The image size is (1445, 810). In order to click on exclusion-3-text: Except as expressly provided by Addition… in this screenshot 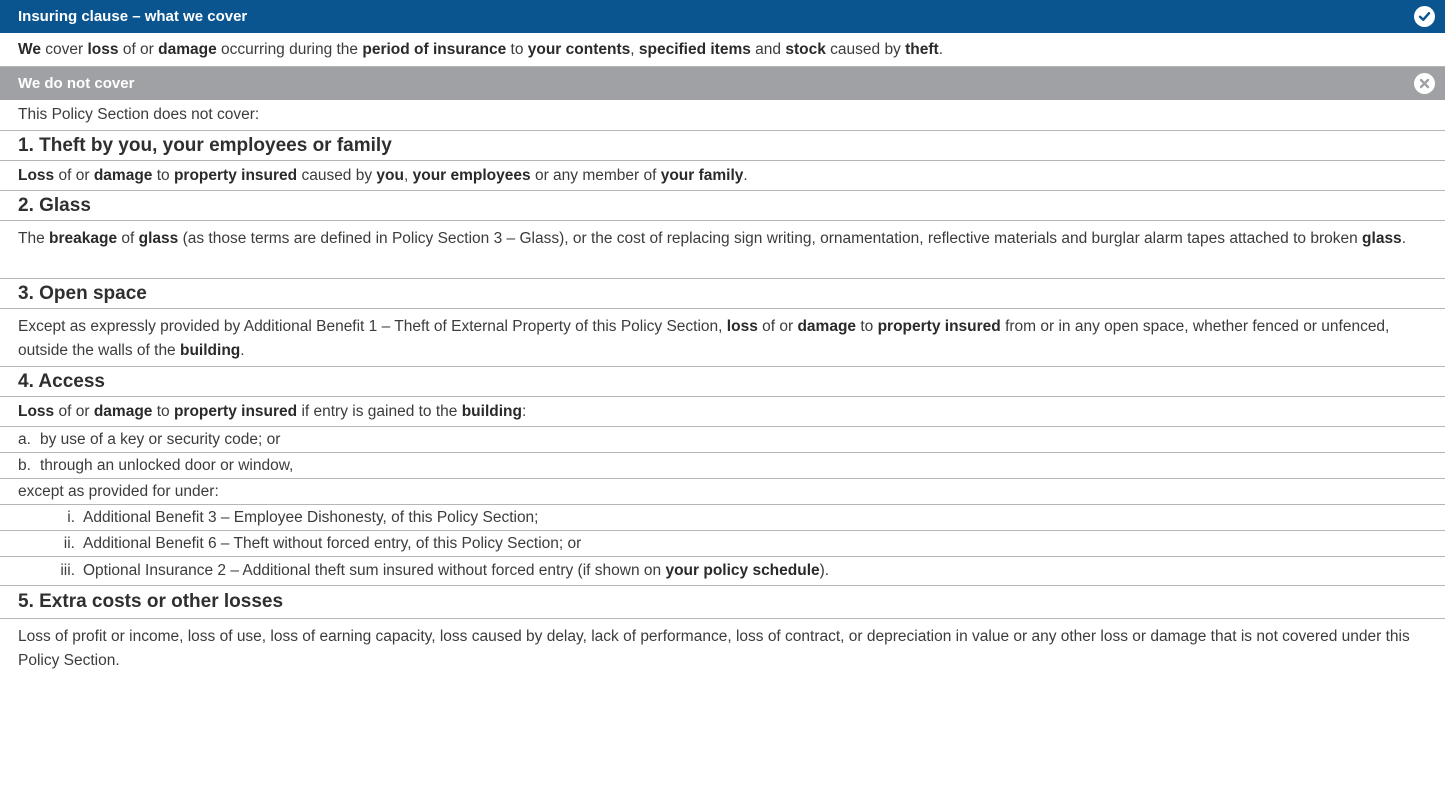, I will do `click(722, 338)`.